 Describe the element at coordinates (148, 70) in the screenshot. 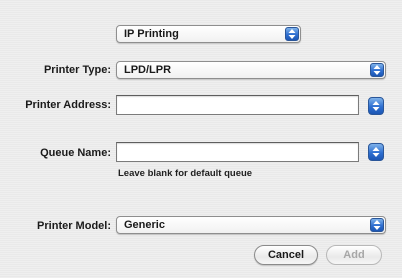

I see `printer-type-value: LPD/LPR` at that location.